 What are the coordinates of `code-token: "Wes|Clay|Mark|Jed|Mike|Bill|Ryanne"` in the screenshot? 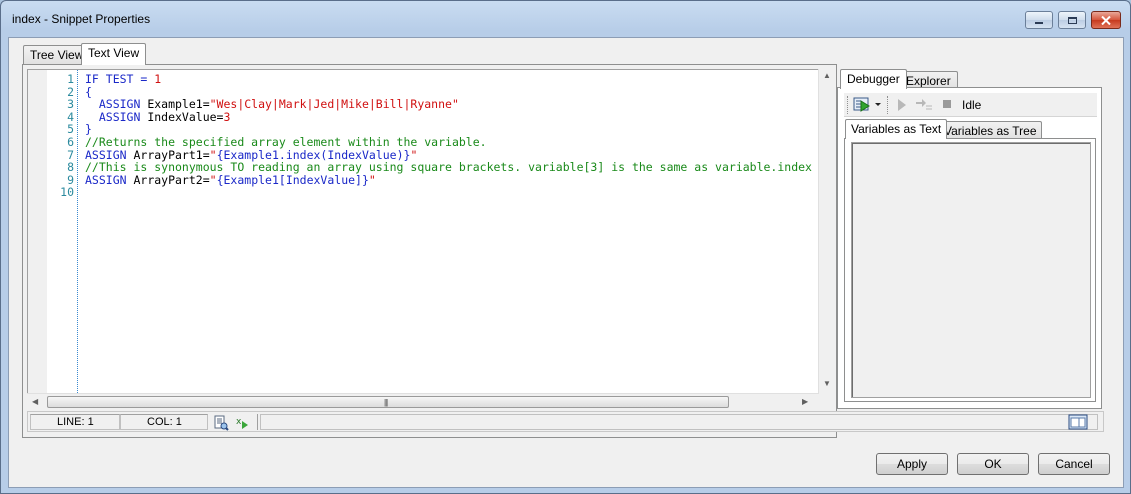 It's located at (334, 104).